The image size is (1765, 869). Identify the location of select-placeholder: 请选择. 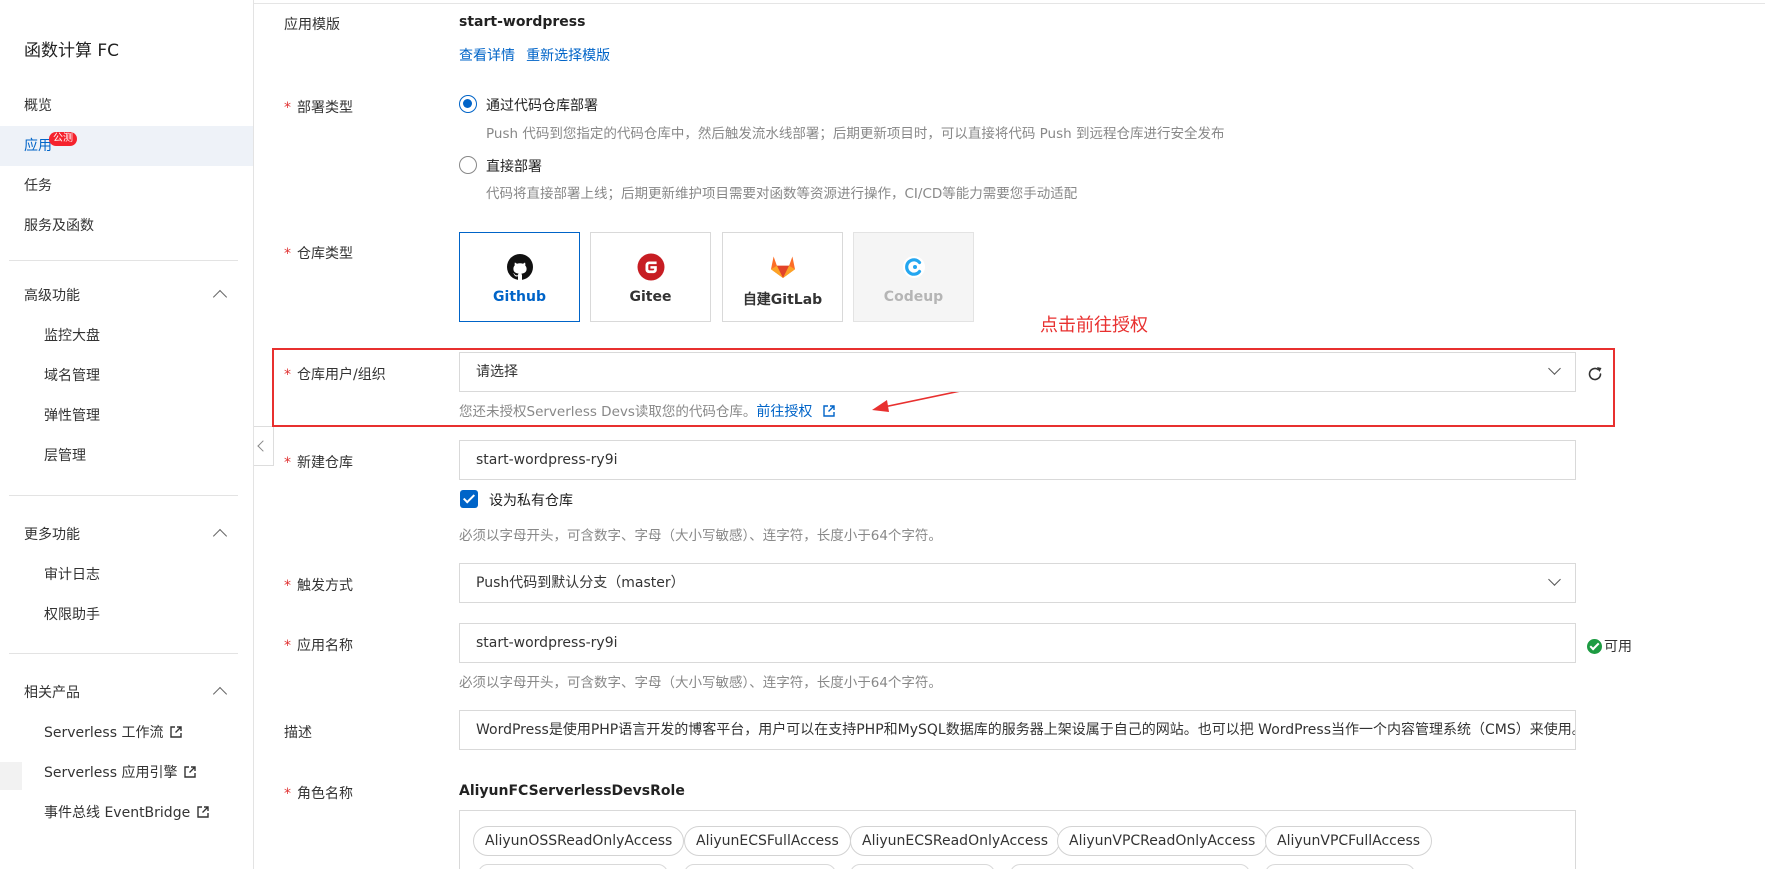
(497, 372).